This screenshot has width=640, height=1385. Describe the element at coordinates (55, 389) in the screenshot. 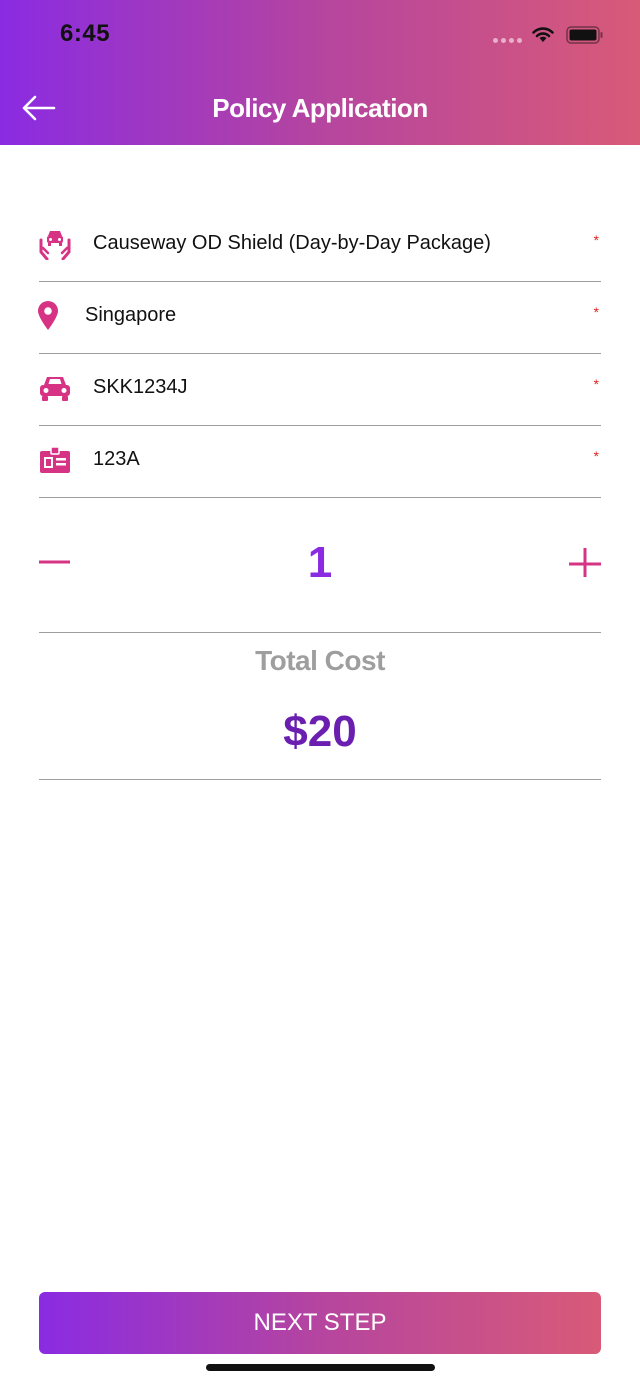

I see `car-icon` at that location.